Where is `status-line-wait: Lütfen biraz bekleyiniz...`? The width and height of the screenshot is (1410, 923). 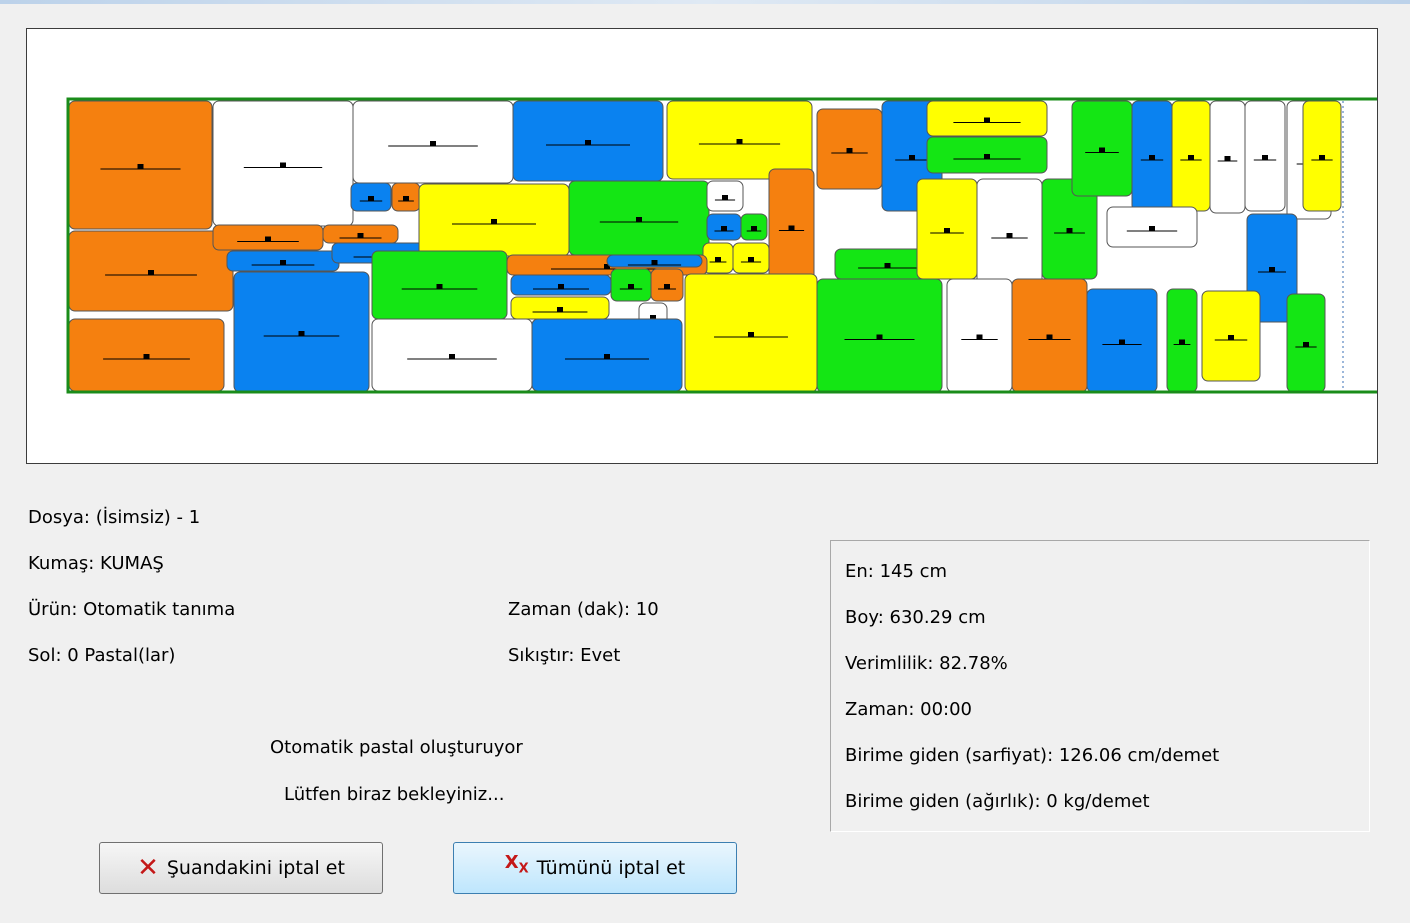 status-line-wait: Lütfen biraz bekleyiniz... is located at coordinates (394, 794).